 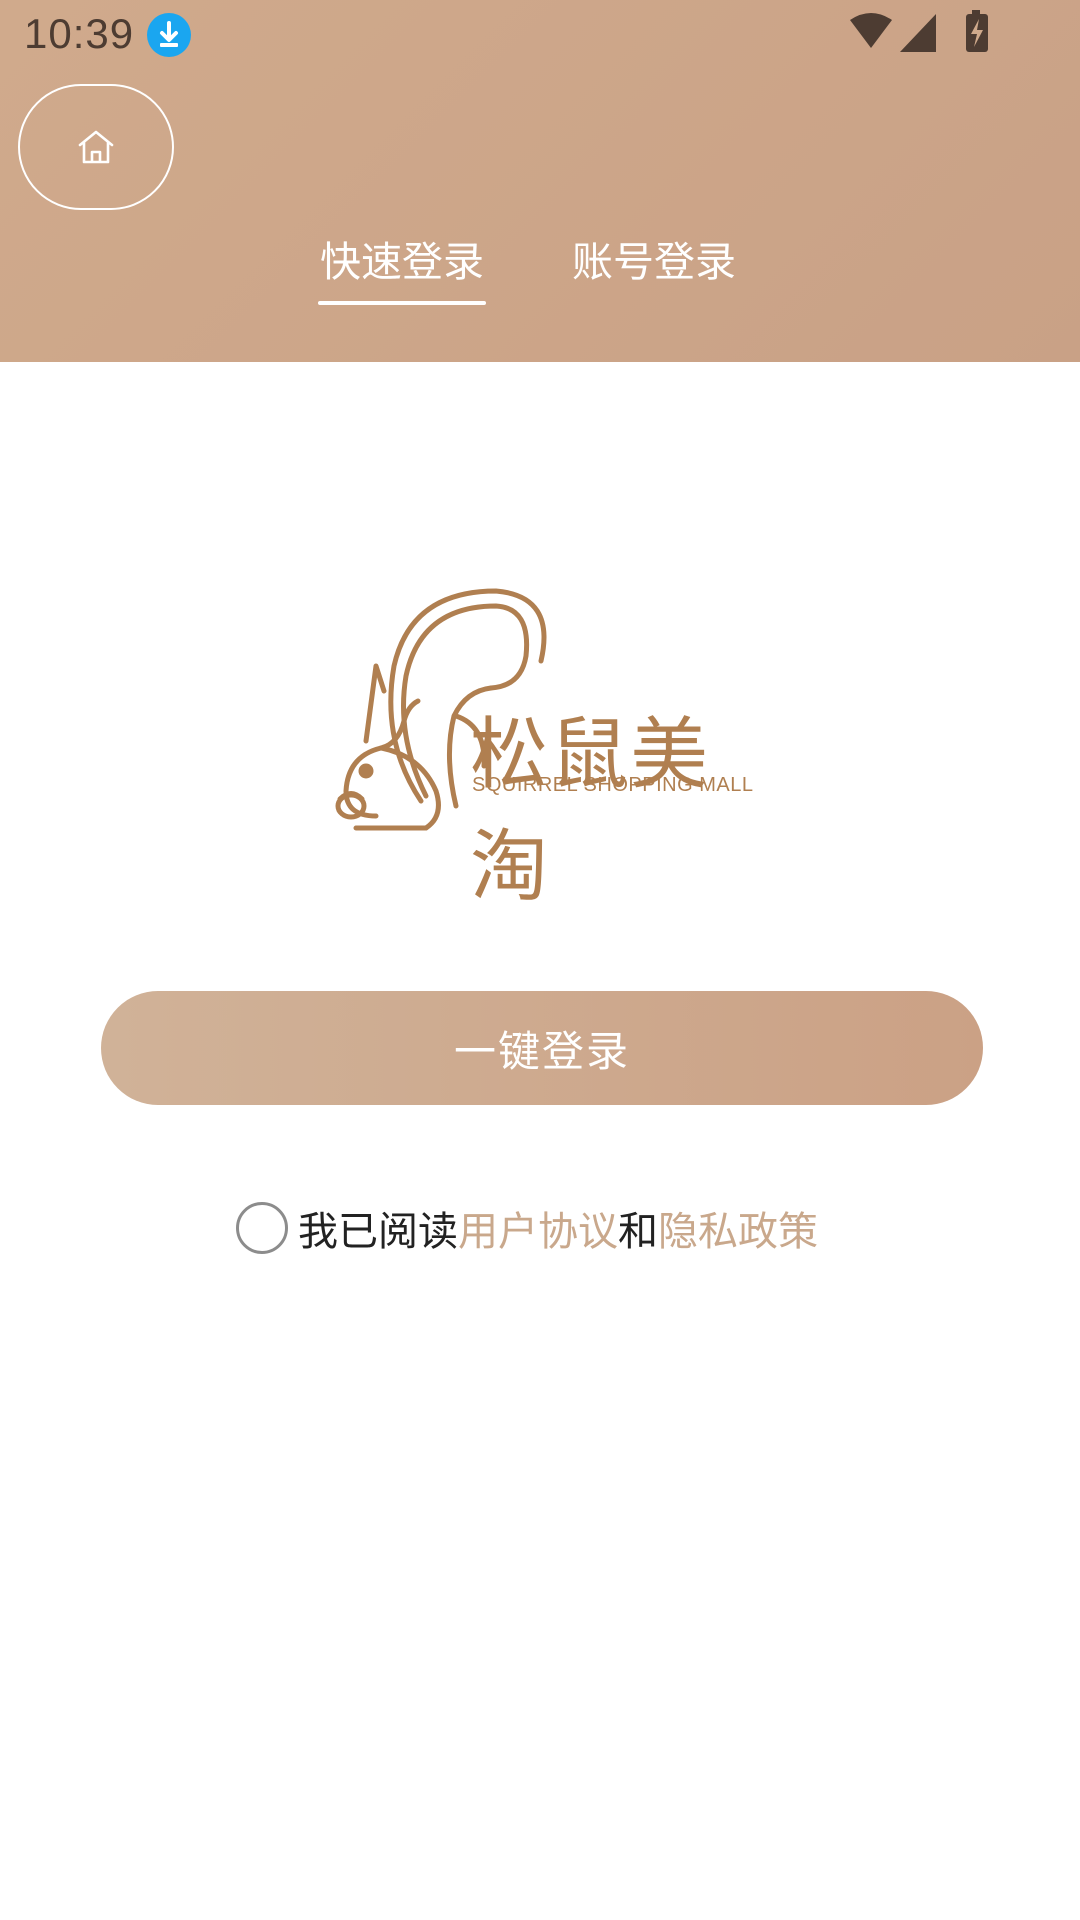 I want to click on tab-account-login: 账号登录, so click(x=654, y=268).